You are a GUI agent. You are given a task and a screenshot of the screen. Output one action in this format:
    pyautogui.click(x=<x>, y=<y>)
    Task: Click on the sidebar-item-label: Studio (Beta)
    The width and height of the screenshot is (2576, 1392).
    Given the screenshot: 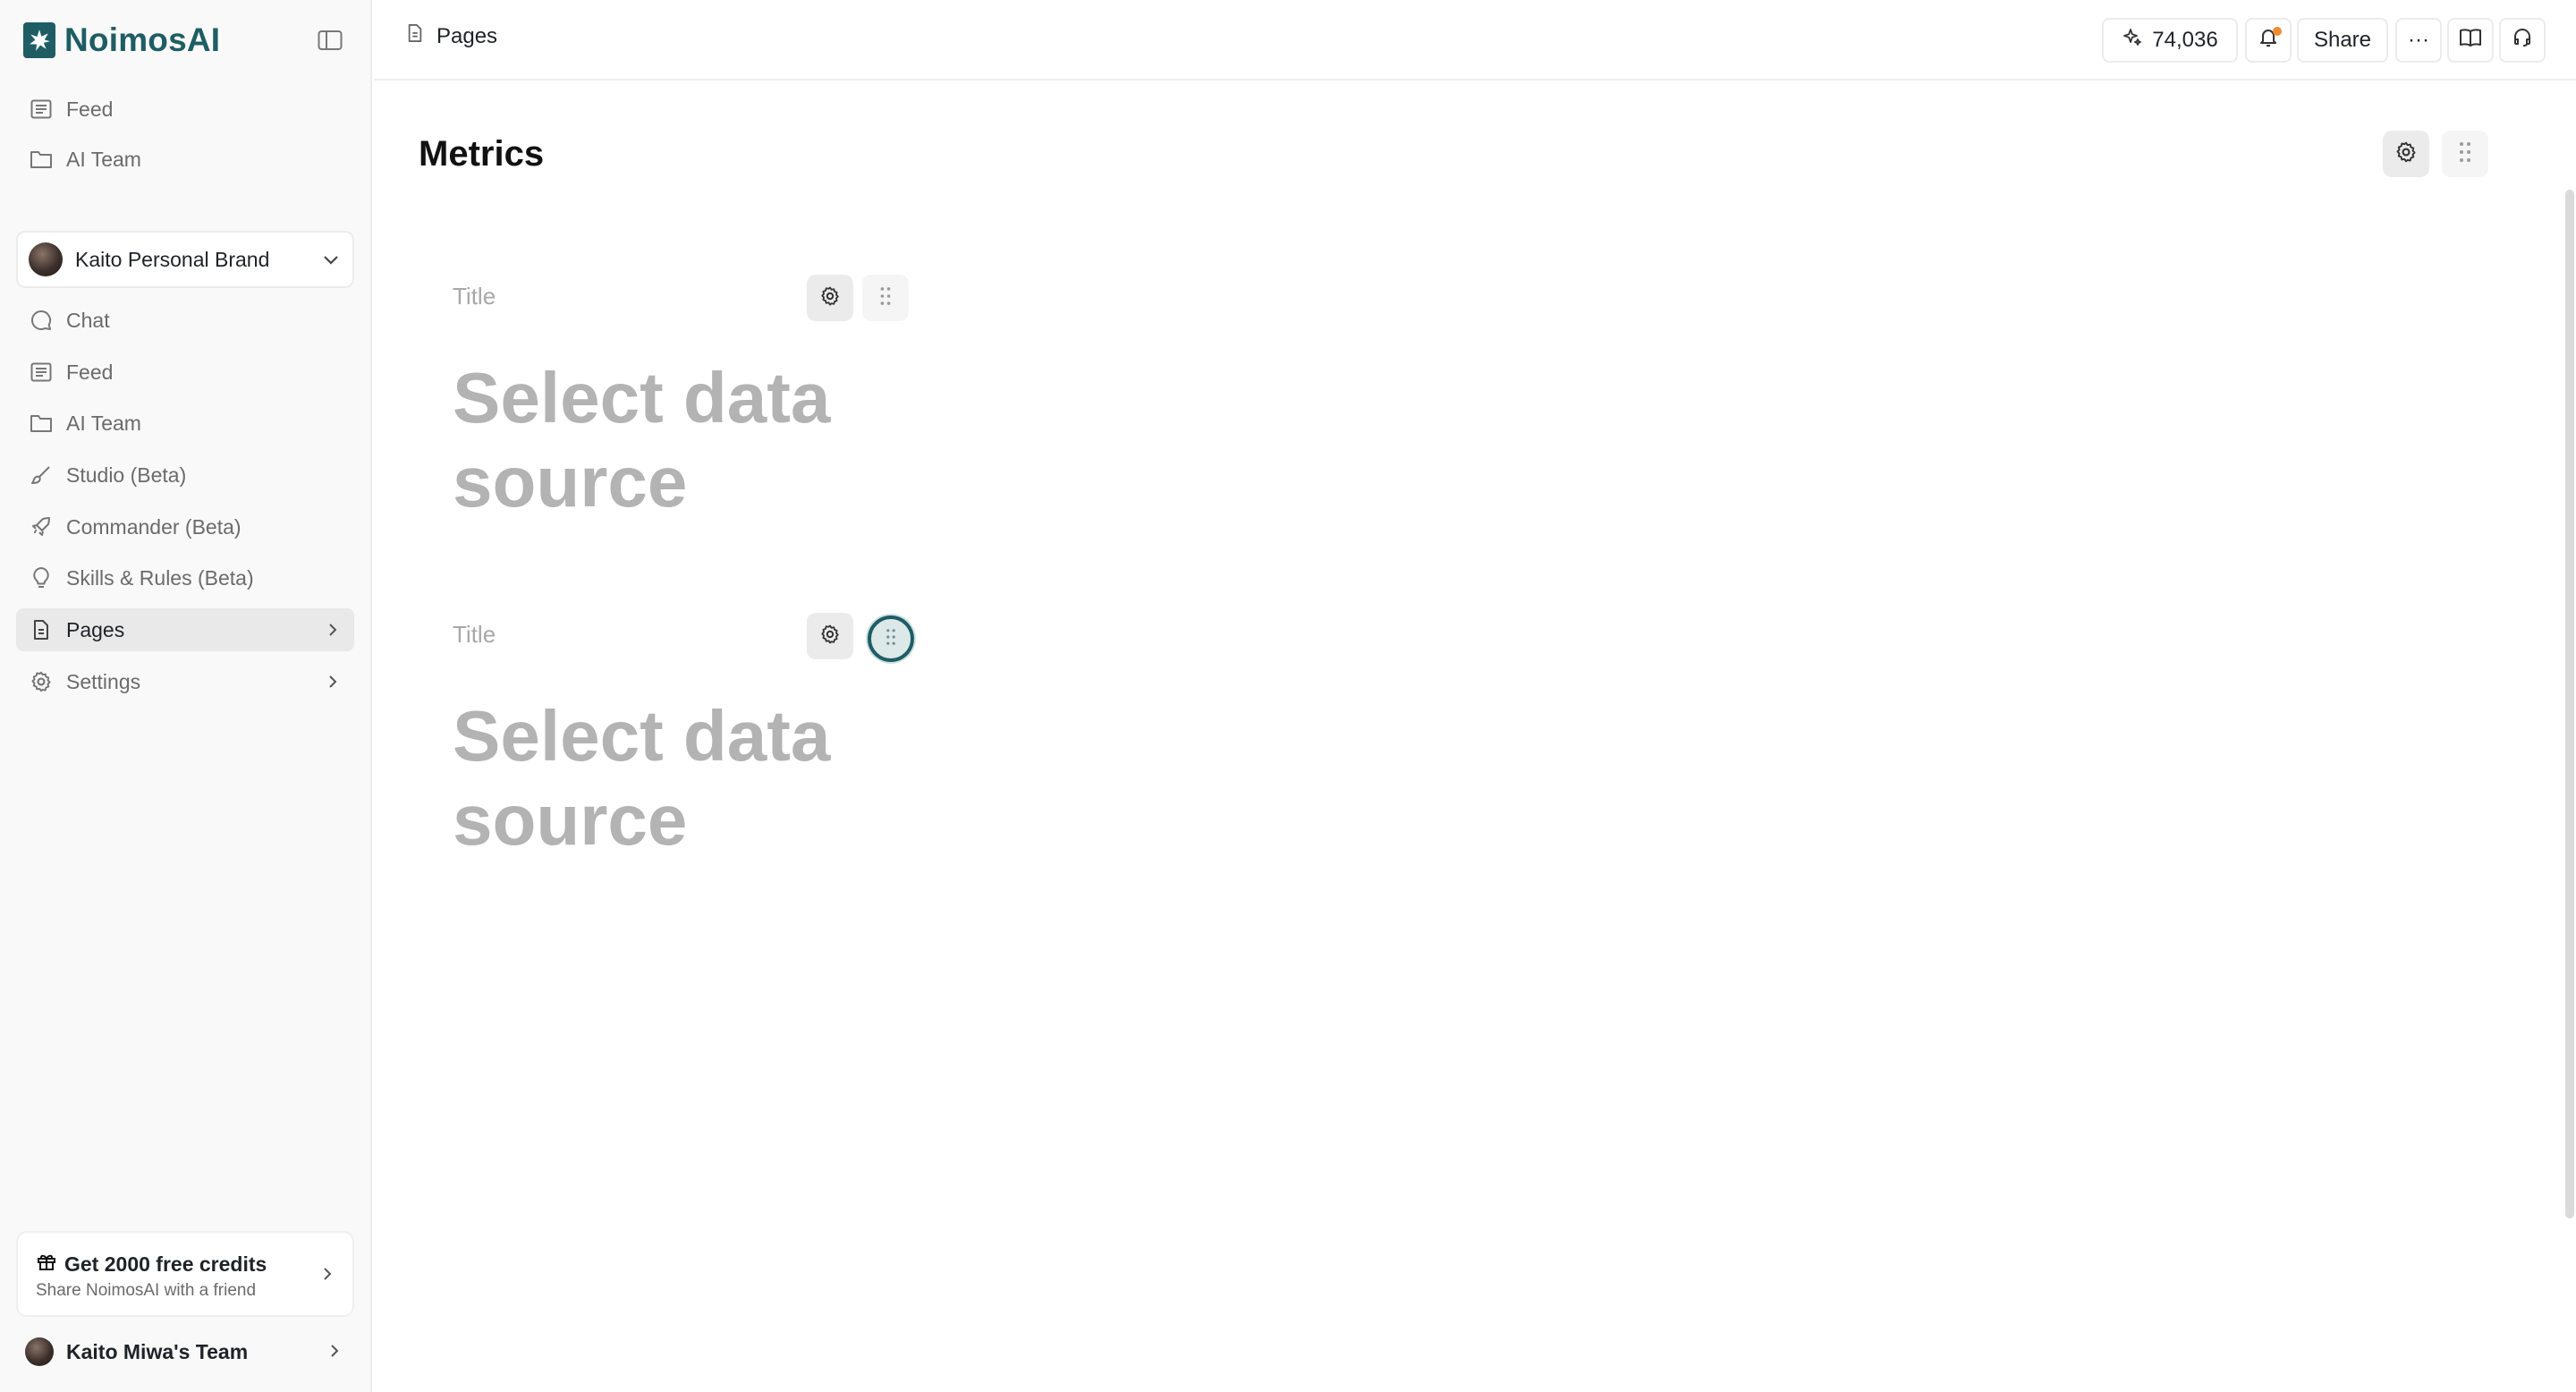 What is the action you would take?
    pyautogui.click(x=126, y=475)
    